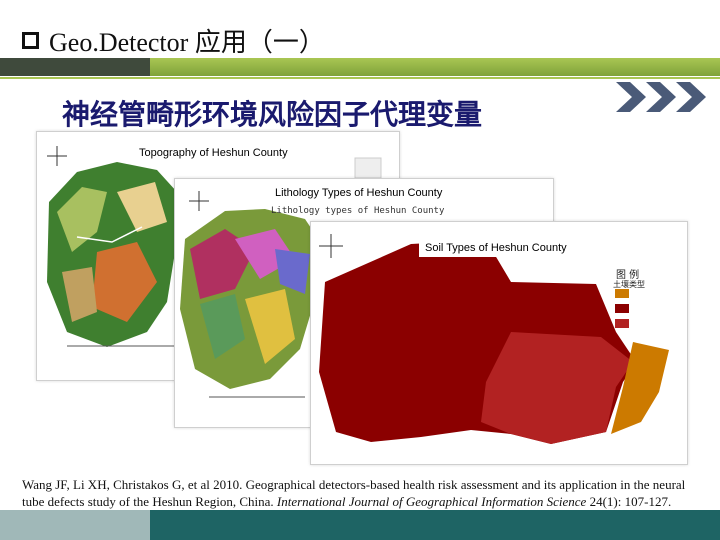 The height and width of the screenshot is (540, 720). What do you see at coordinates (622, 323) in the screenshot?
I see `legend-swatch-red` at bounding box center [622, 323].